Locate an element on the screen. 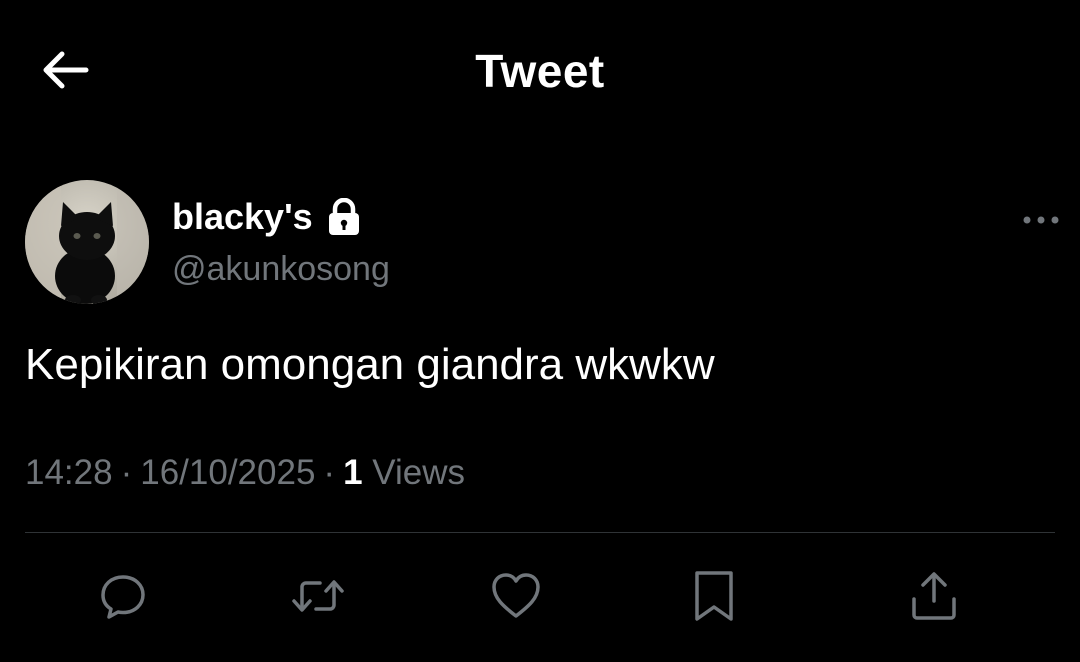  author-name-row: blacky's is located at coordinates (266, 217).